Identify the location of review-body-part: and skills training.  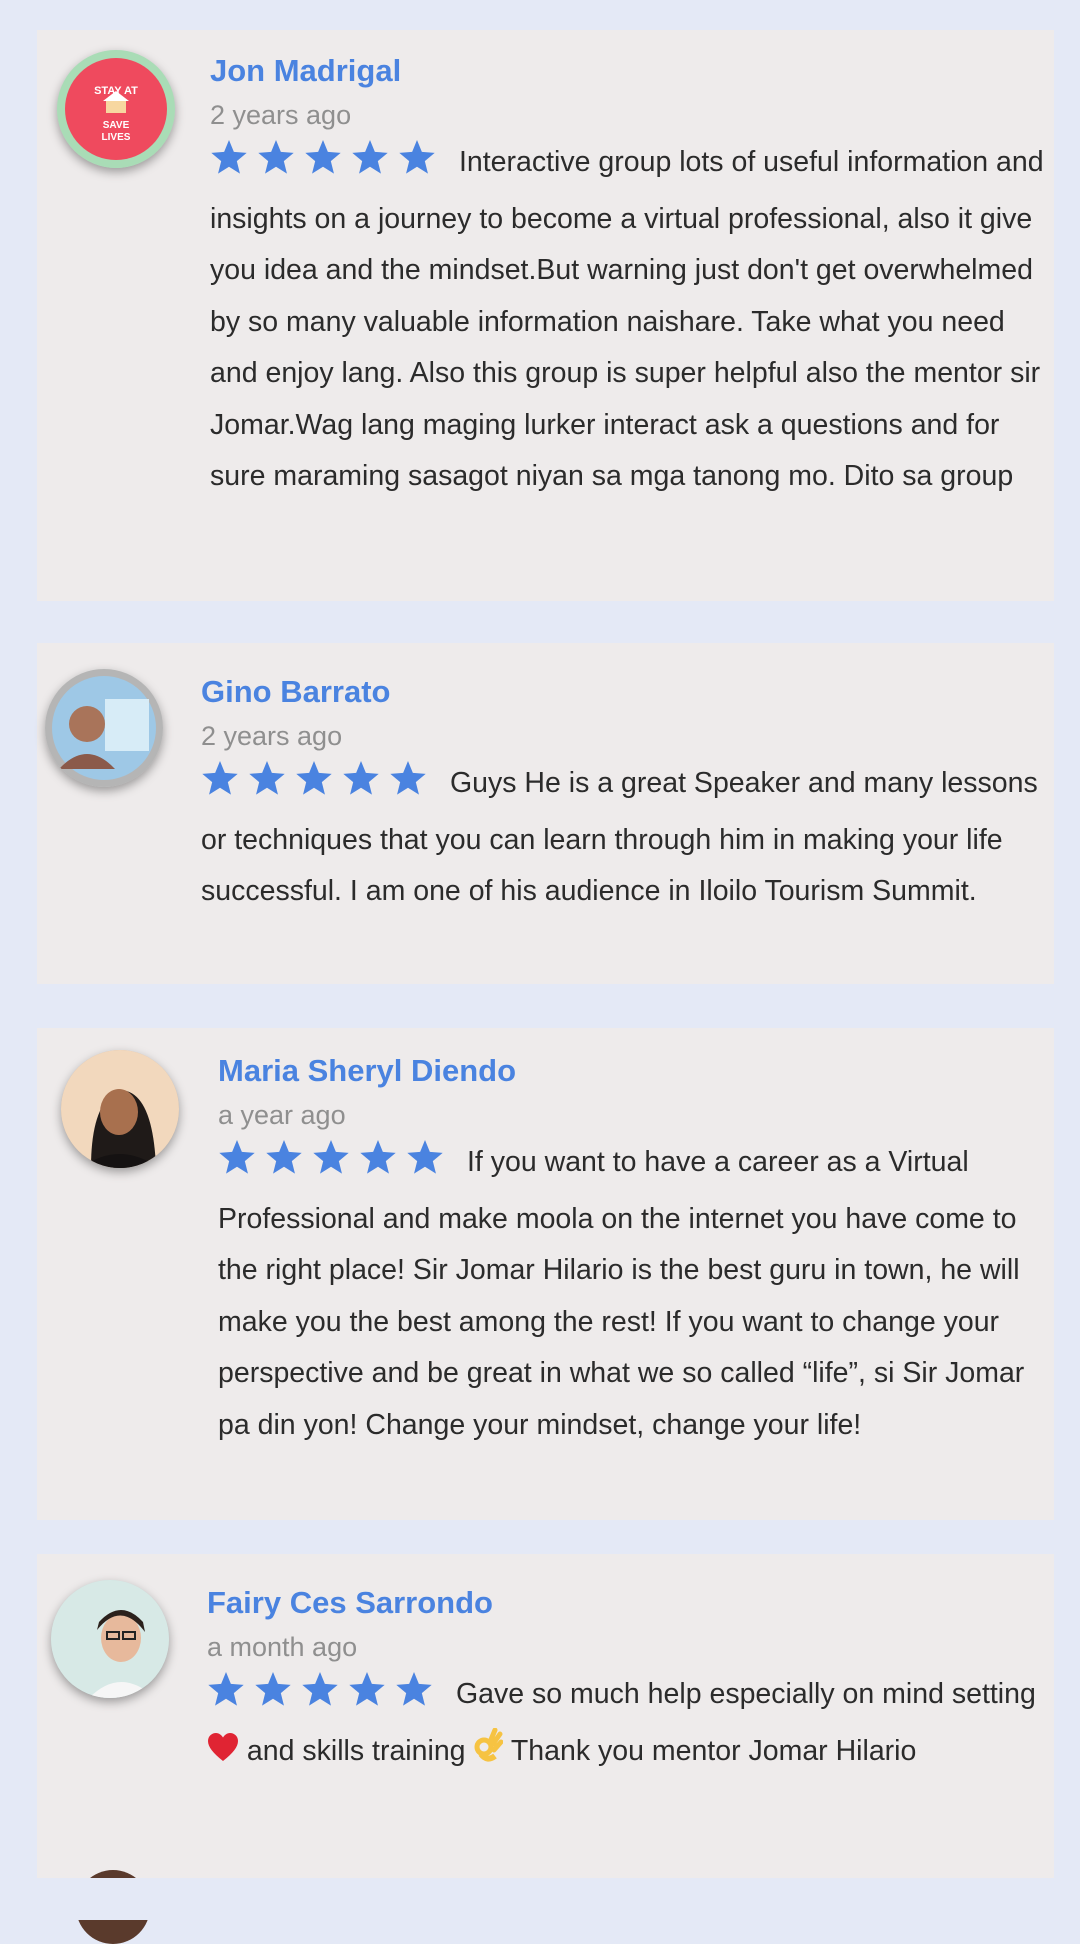
(356, 1750).